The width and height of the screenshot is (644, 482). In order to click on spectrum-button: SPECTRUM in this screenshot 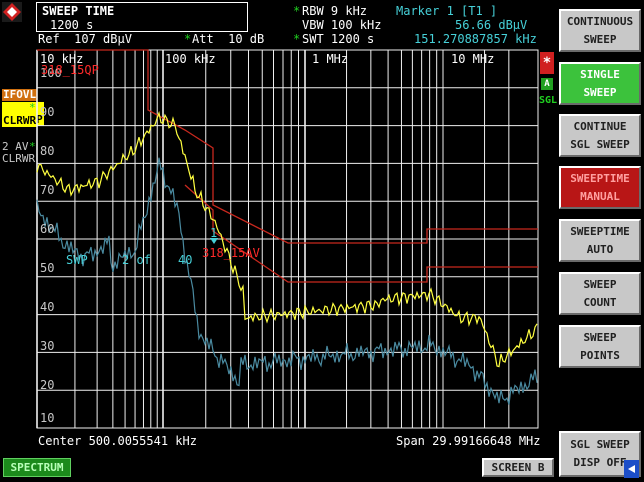, I will do `click(37, 467)`.